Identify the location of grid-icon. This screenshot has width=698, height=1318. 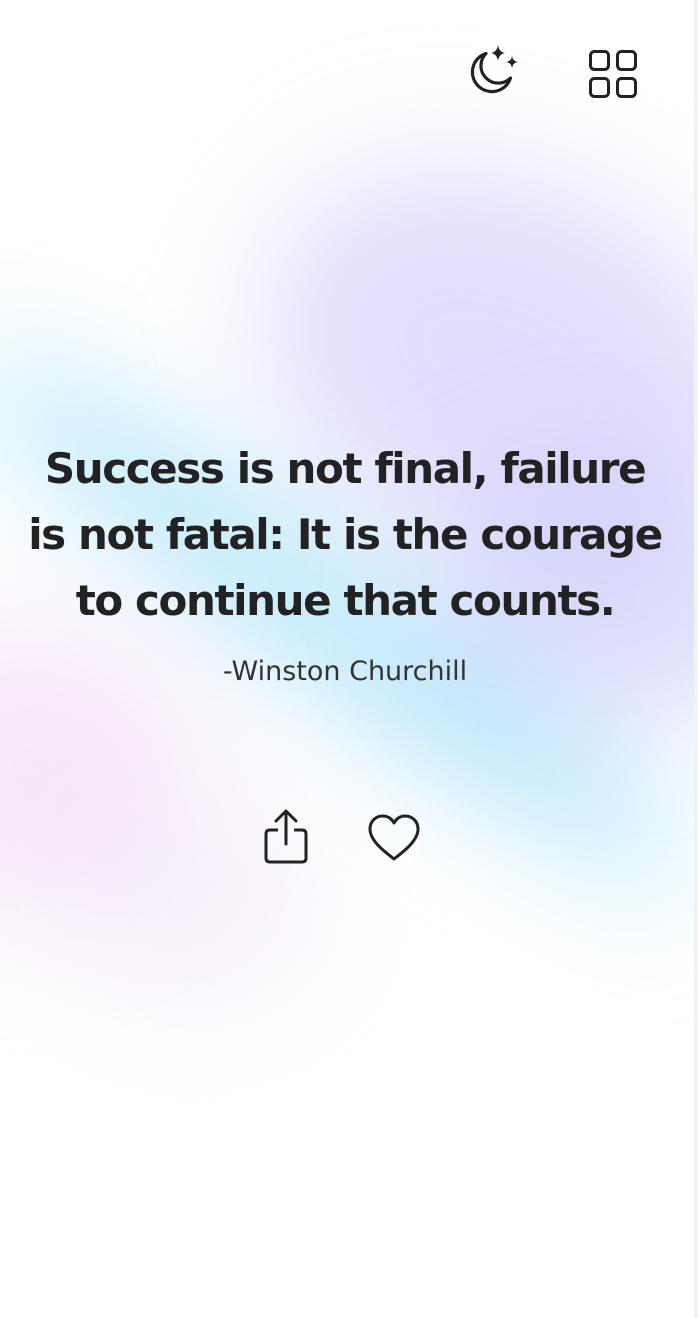
(613, 74).